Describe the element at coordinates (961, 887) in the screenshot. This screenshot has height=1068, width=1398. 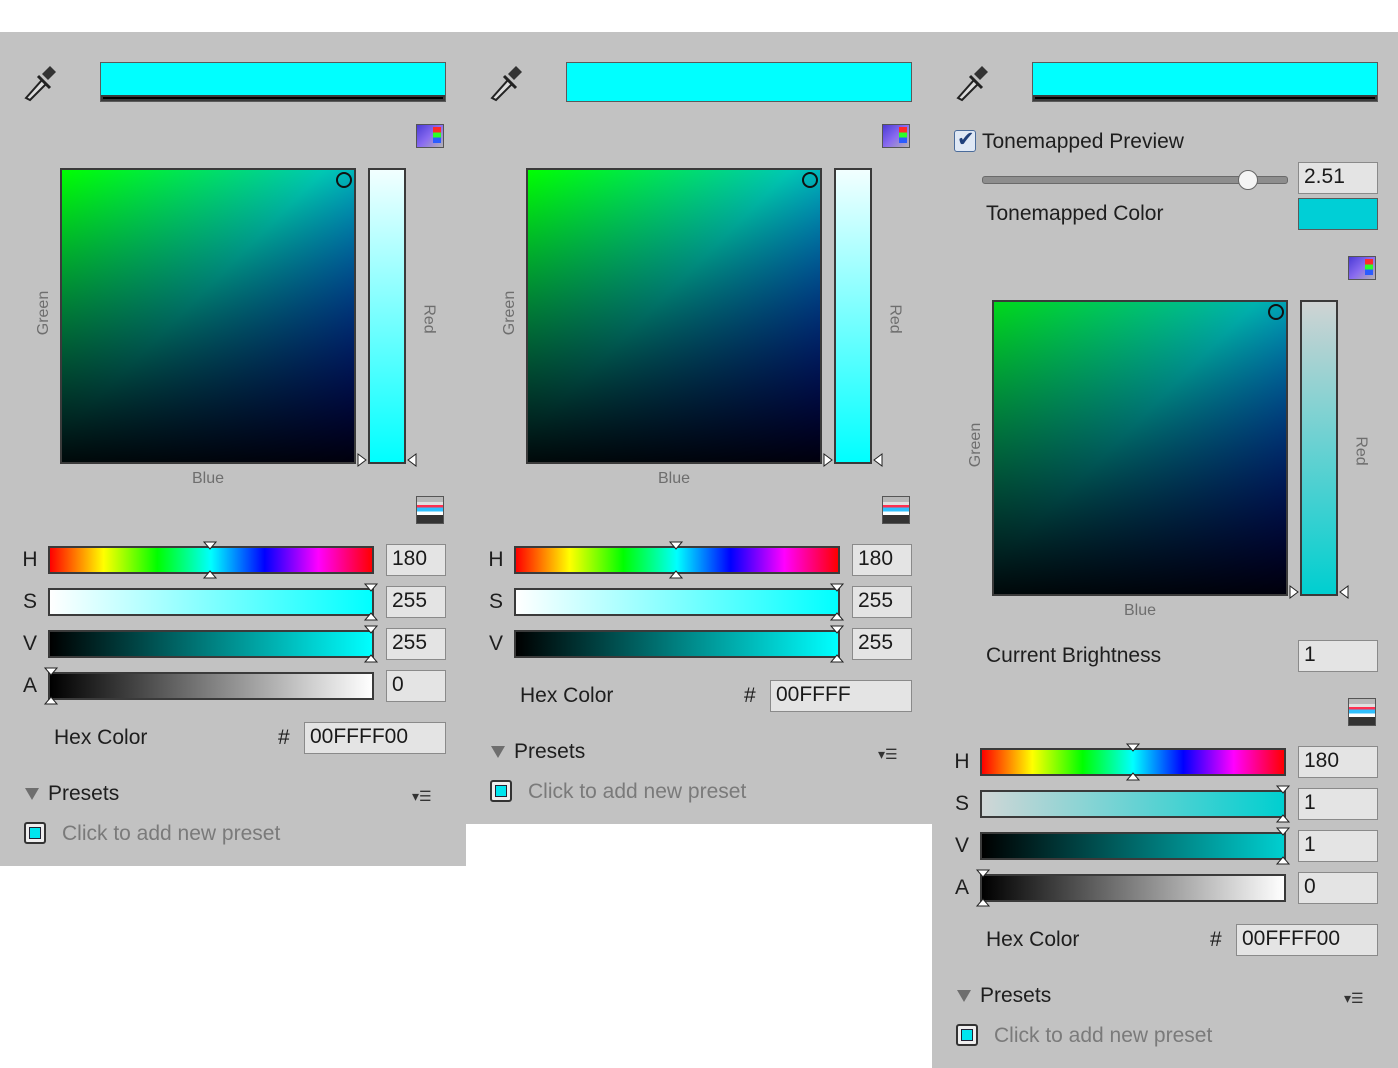
I see `slider-label-a: A` at that location.